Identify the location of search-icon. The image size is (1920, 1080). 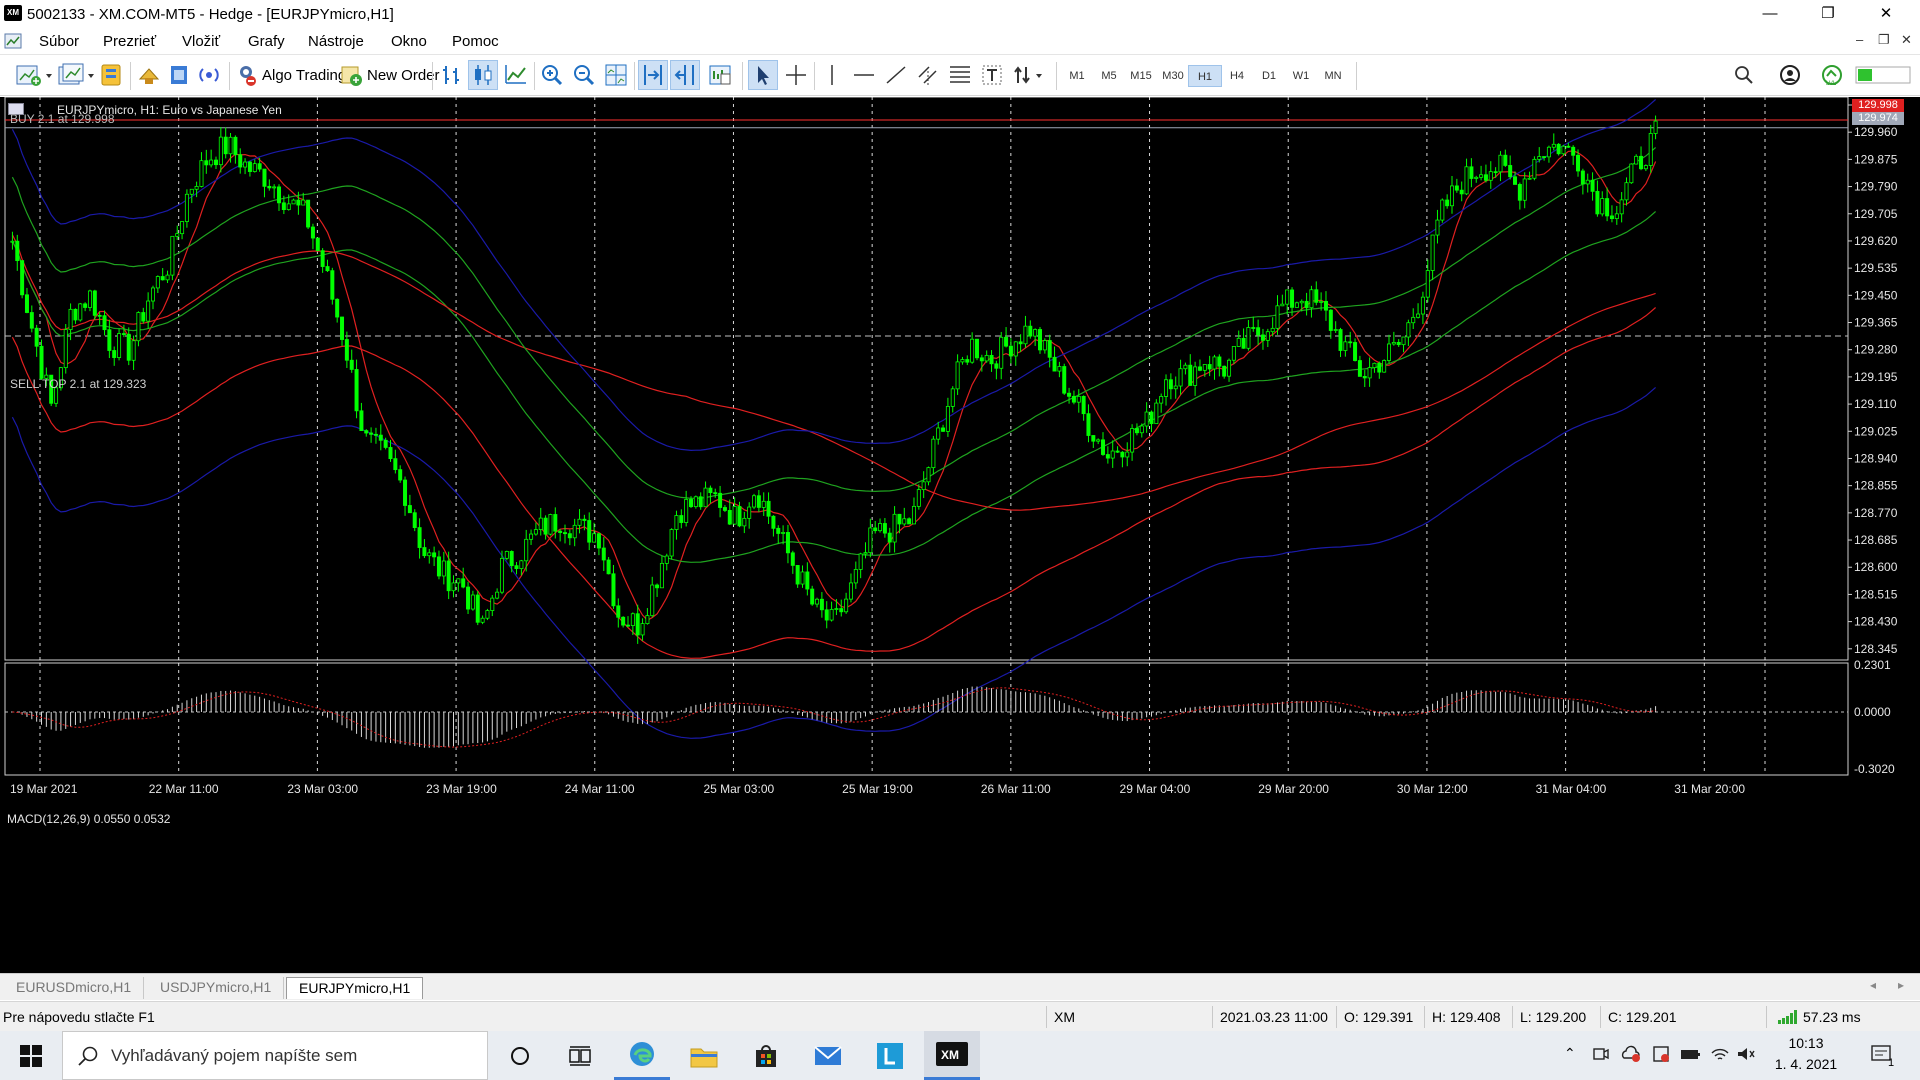
(1744, 75).